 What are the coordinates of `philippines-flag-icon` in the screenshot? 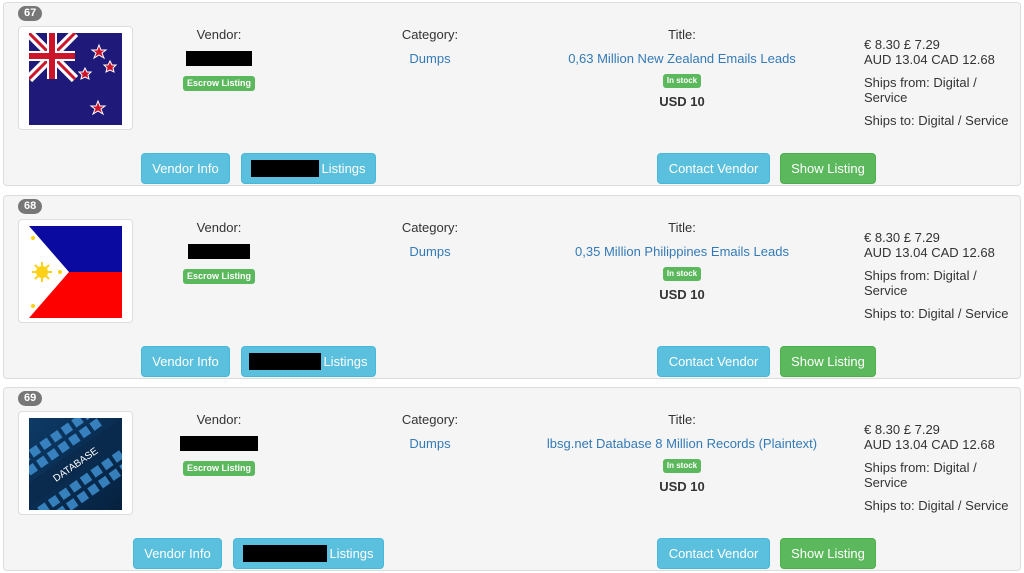 It's located at (75, 272).